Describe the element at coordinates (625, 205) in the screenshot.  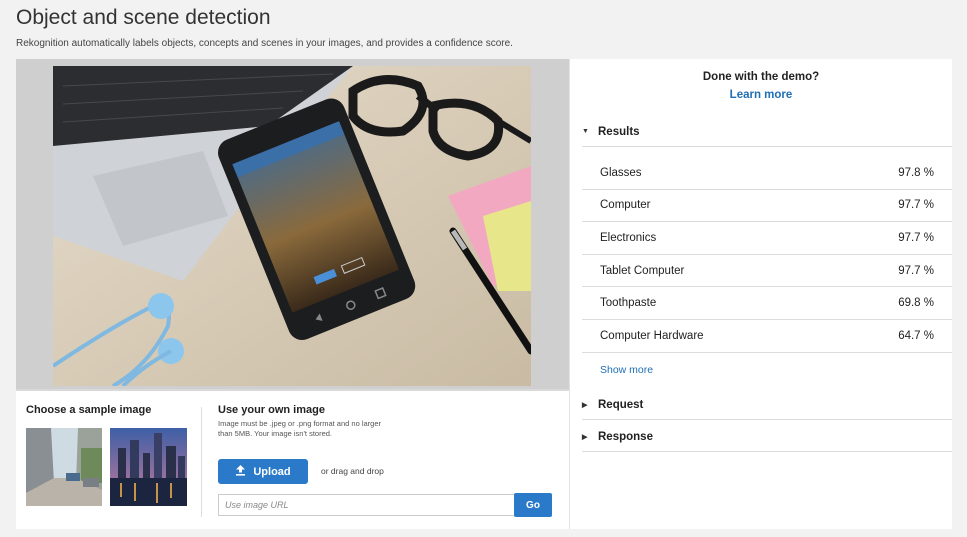
I see `result-label: Computer` at that location.